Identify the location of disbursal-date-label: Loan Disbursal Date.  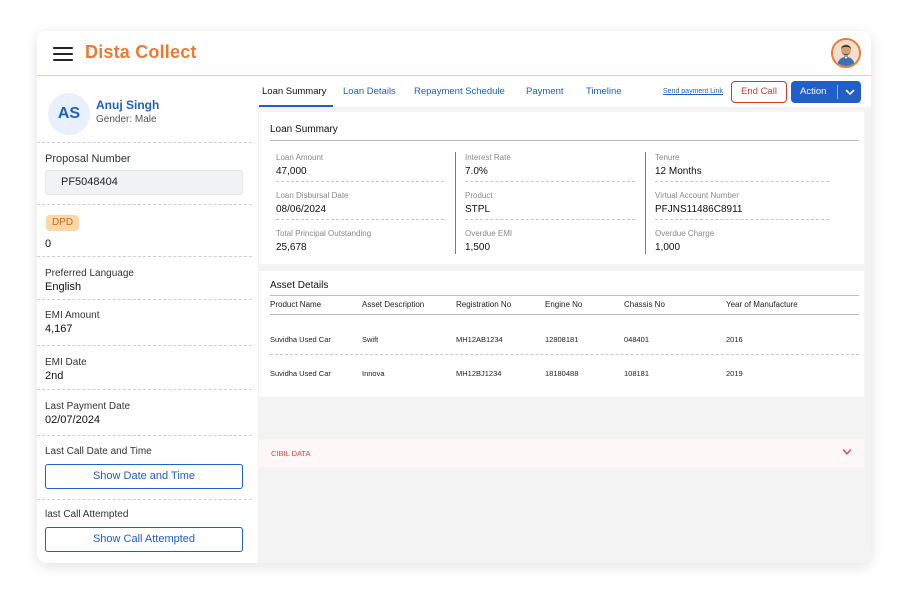
(312, 195).